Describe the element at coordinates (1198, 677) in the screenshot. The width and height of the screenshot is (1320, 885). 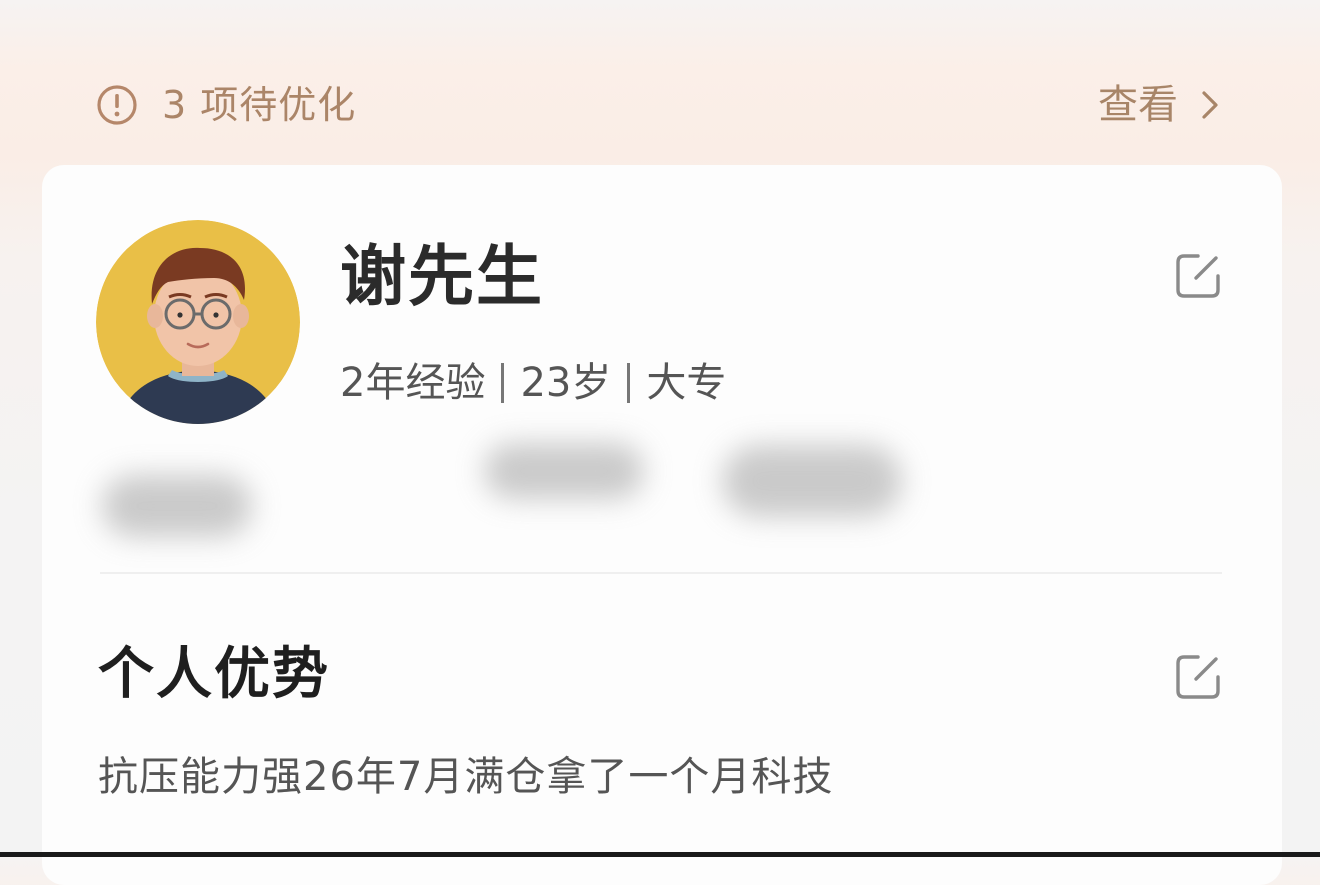
I see `edit-advantage-icon` at that location.